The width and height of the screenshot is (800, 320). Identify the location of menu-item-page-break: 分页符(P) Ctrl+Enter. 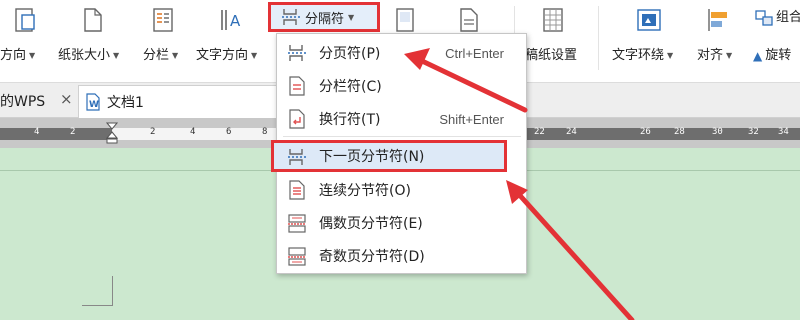
(401, 53).